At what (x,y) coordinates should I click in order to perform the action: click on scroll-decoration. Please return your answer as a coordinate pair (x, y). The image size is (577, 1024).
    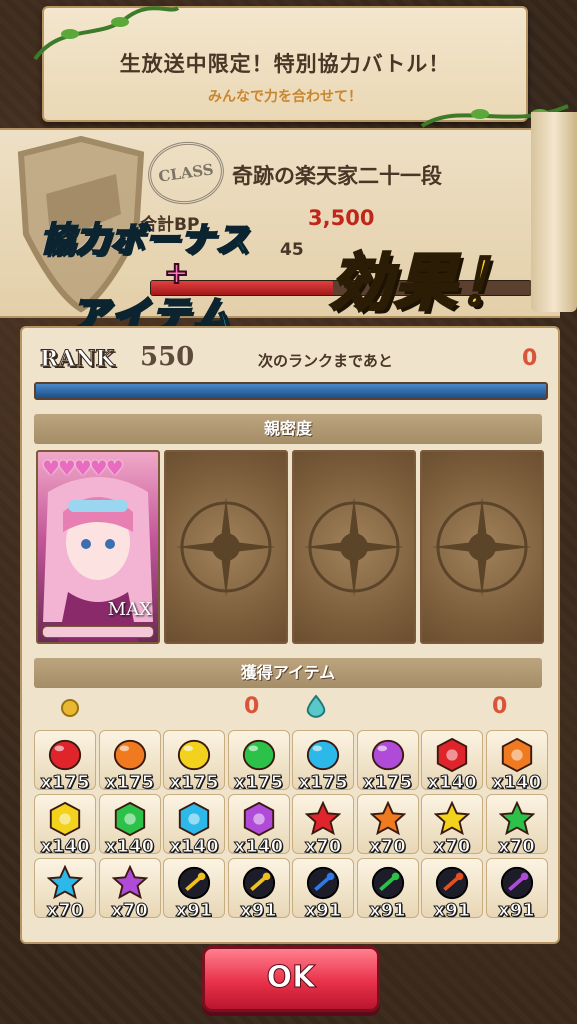
    Looking at the image, I should click on (554, 212).